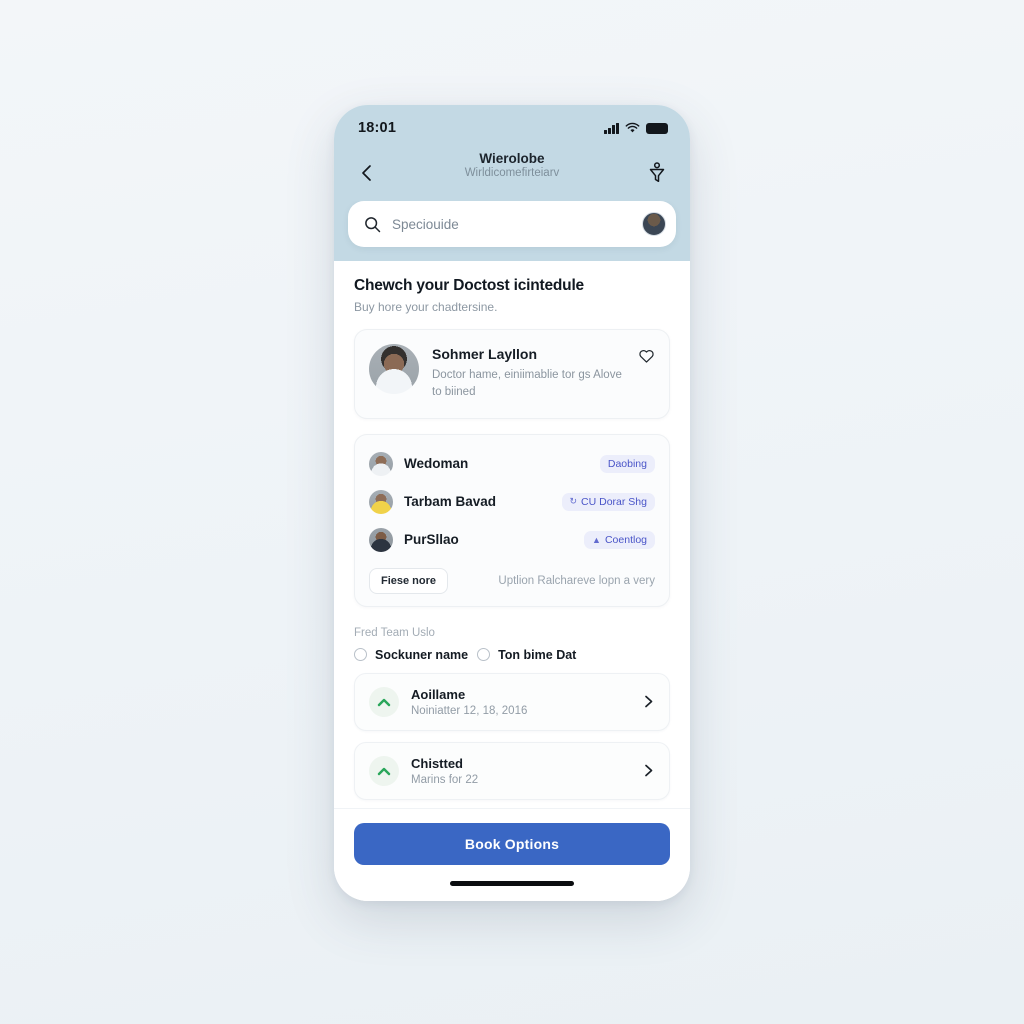 The width and height of the screenshot is (1024, 1024). Describe the element at coordinates (469, 285) in the screenshot. I see `section-title: Chewch your Doctost icintedule` at that location.